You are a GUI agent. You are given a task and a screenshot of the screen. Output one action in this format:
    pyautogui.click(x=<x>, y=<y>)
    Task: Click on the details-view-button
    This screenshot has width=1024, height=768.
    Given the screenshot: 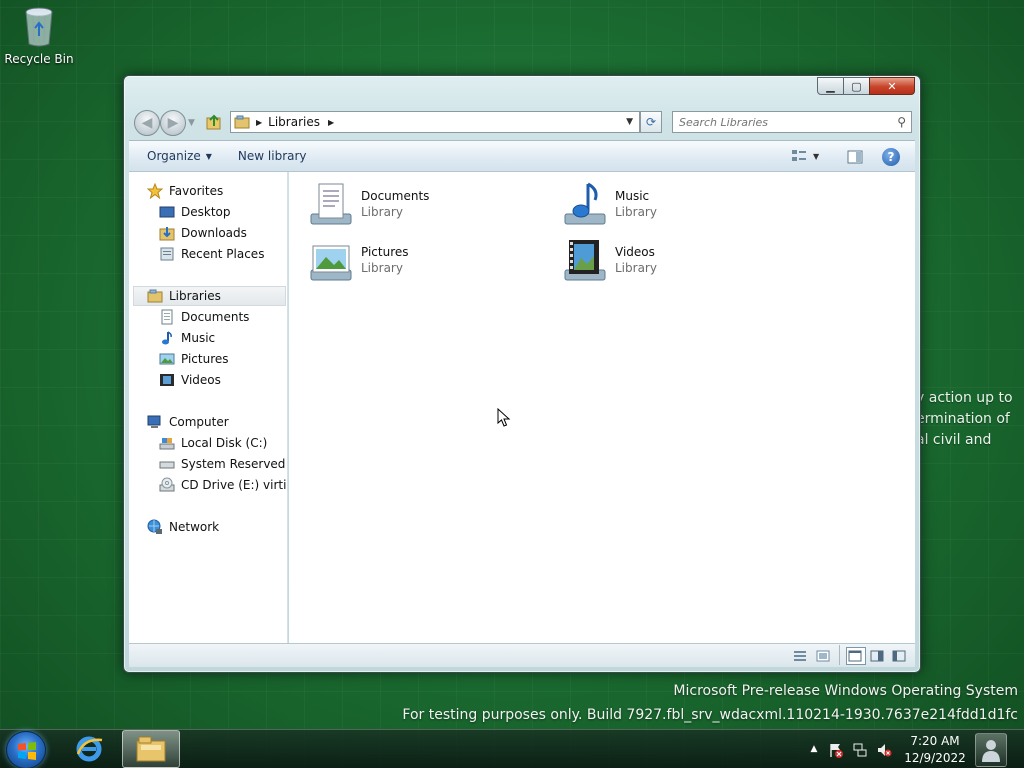 What is the action you would take?
    pyautogui.click(x=800, y=657)
    